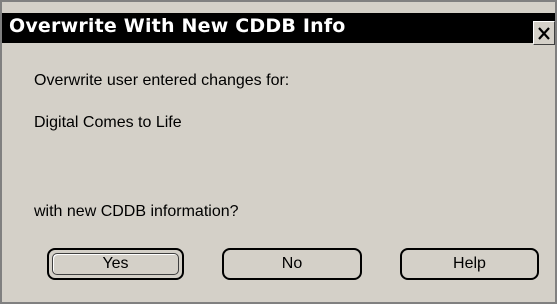 The width and height of the screenshot is (557, 304). I want to click on close-icon, so click(544, 33).